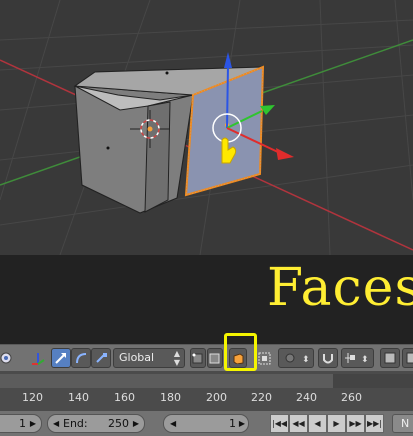 The height and width of the screenshot is (436, 413). I want to click on orientation-value: Global, so click(137, 357).